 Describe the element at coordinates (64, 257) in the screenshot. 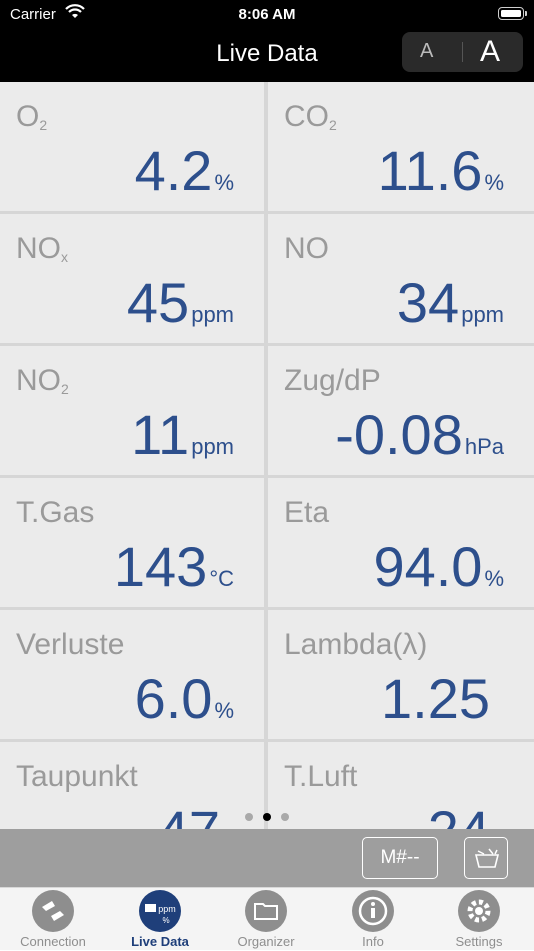

I see `label-subscript: x` at that location.